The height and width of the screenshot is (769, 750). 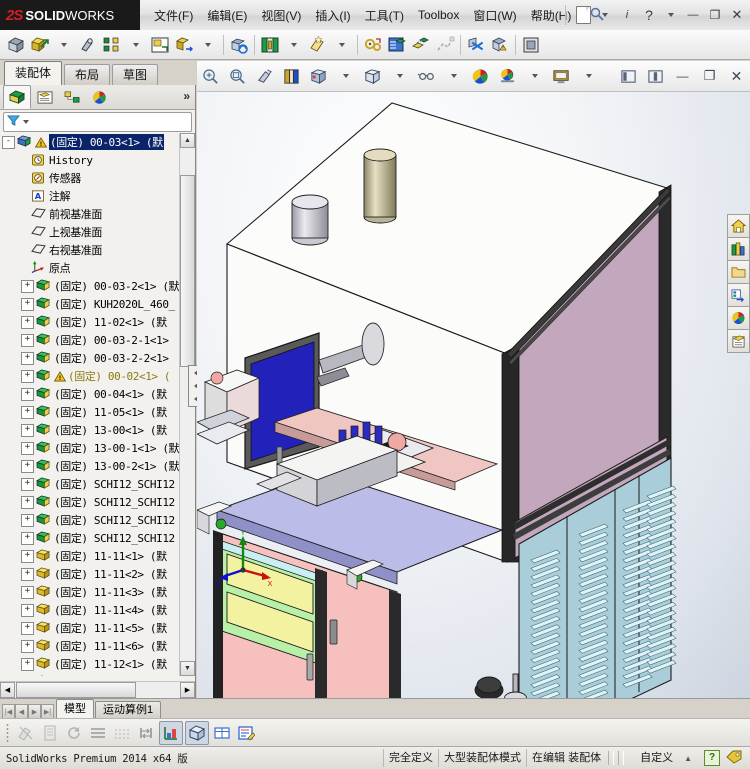 I want to click on tree-item-top-plane: 上视基准面, so click(x=97, y=232).